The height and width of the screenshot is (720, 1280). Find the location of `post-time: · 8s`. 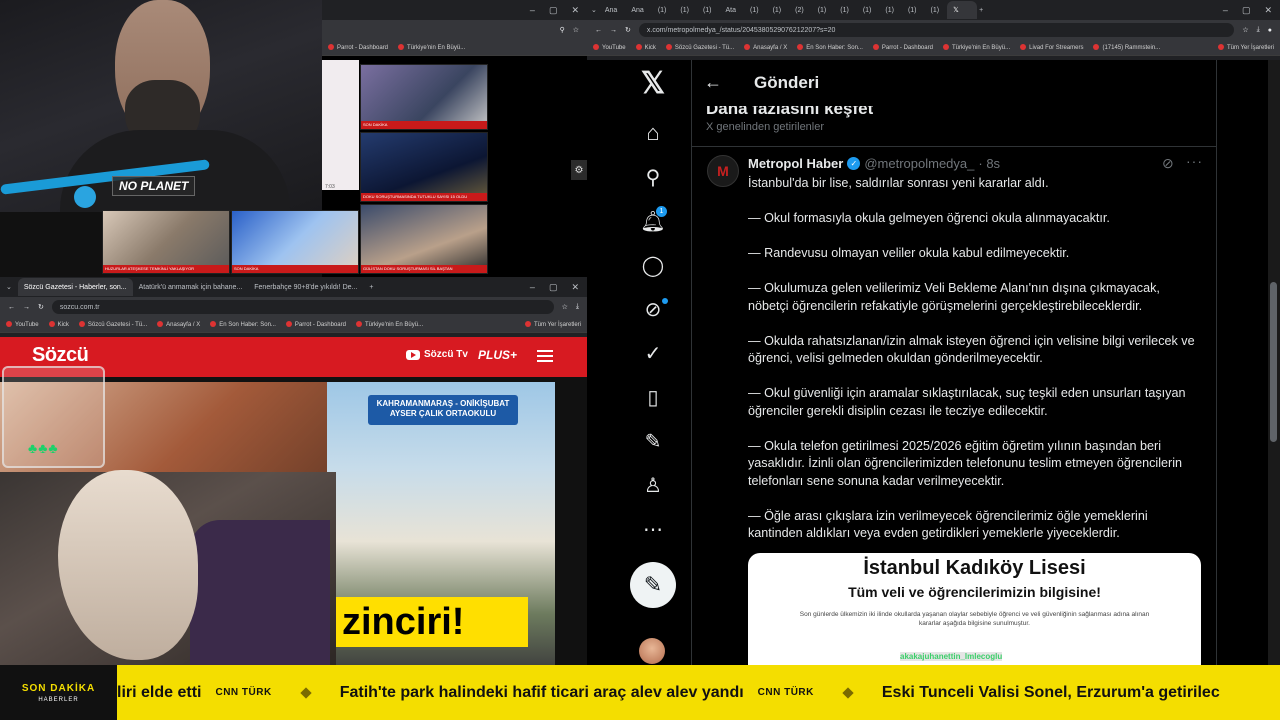

post-time: · 8s is located at coordinates (989, 163).